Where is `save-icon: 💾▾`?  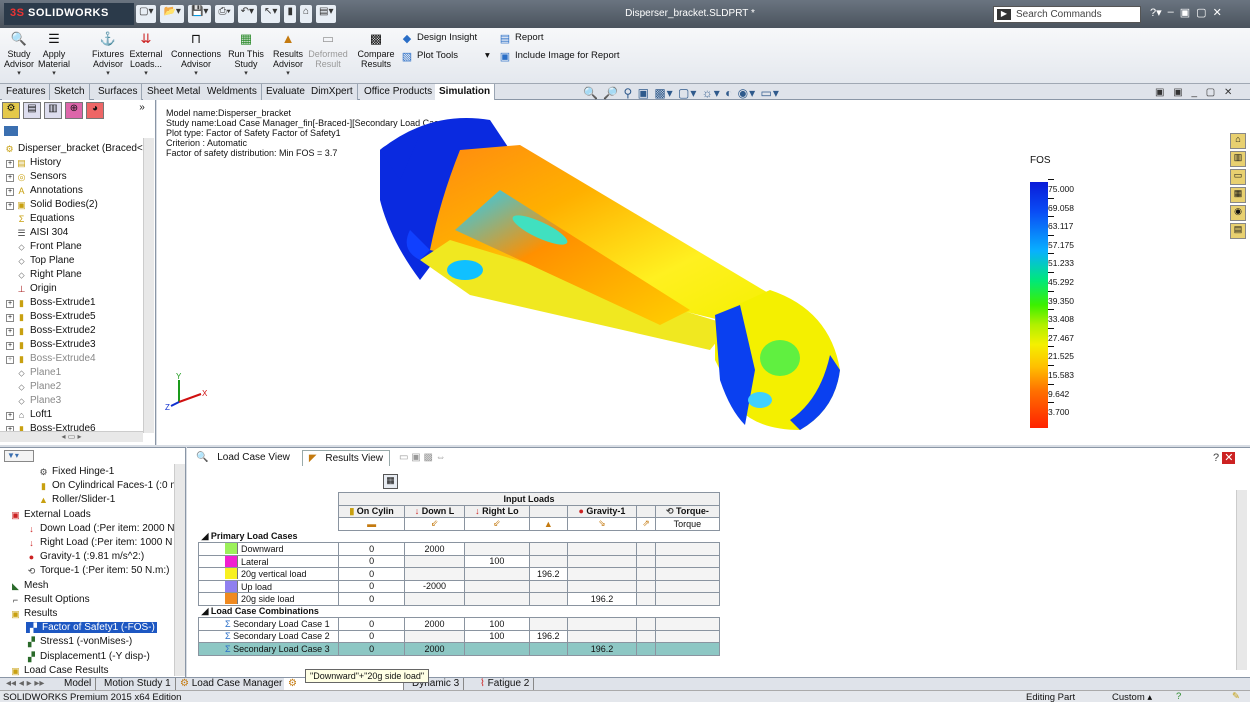 save-icon: 💾▾ is located at coordinates (199, 14).